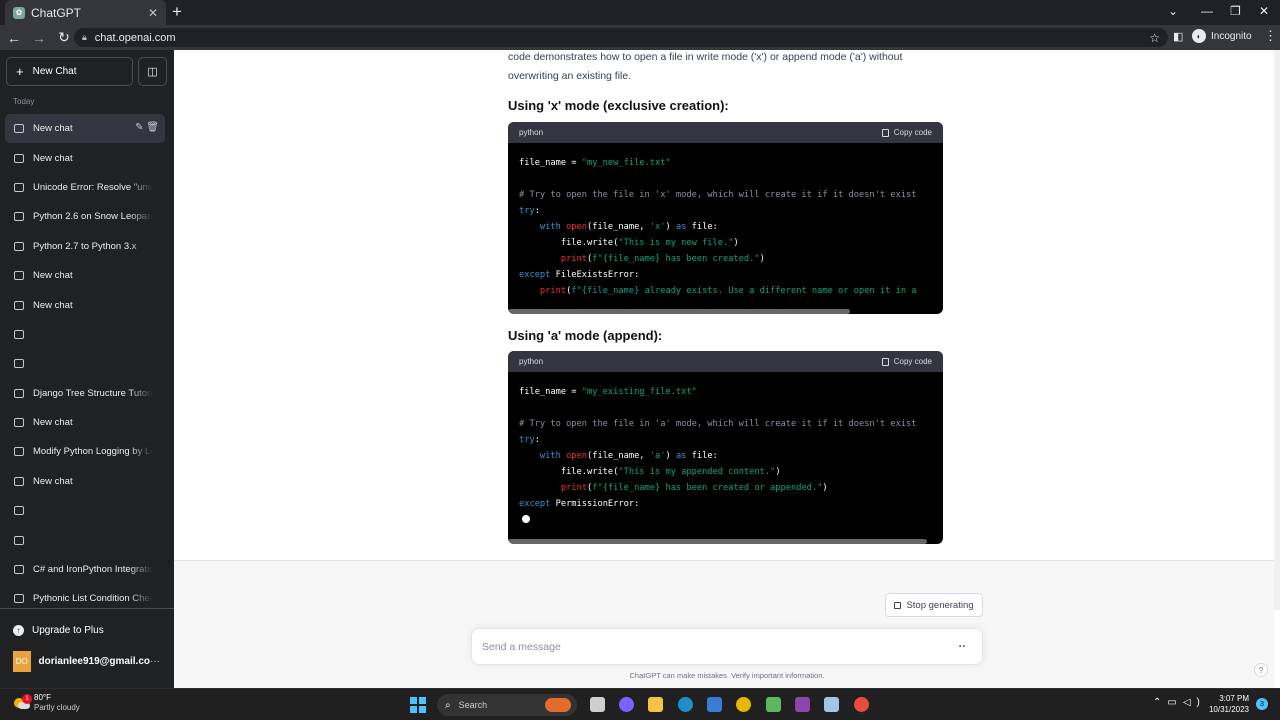  What do you see at coordinates (14, 38) in the screenshot?
I see `back-arrow-icon: ←` at bounding box center [14, 38].